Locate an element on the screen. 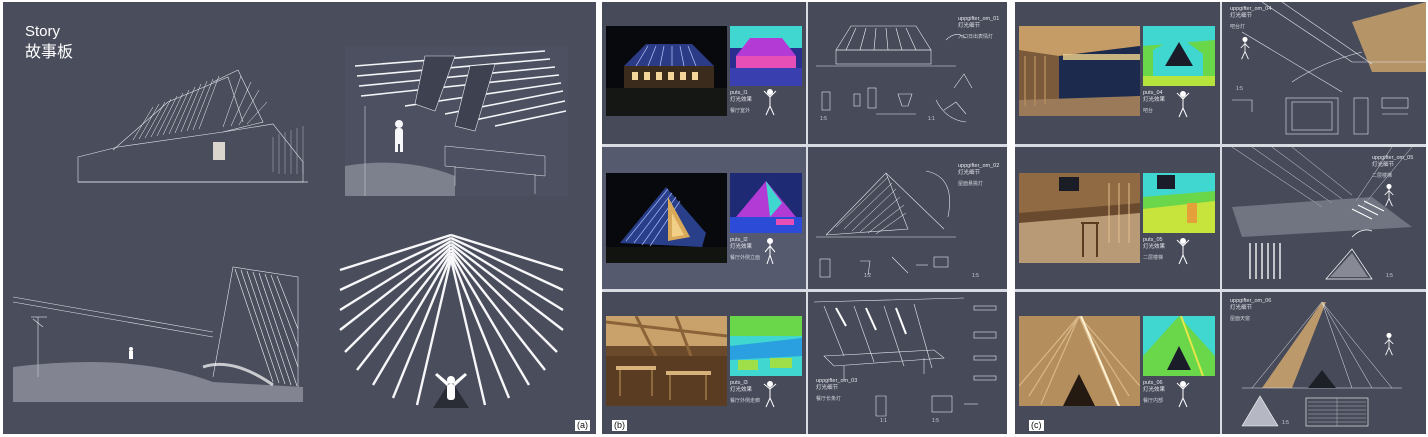  b3-detail-note: 餐厅长条灯 is located at coordinates (829, 399).